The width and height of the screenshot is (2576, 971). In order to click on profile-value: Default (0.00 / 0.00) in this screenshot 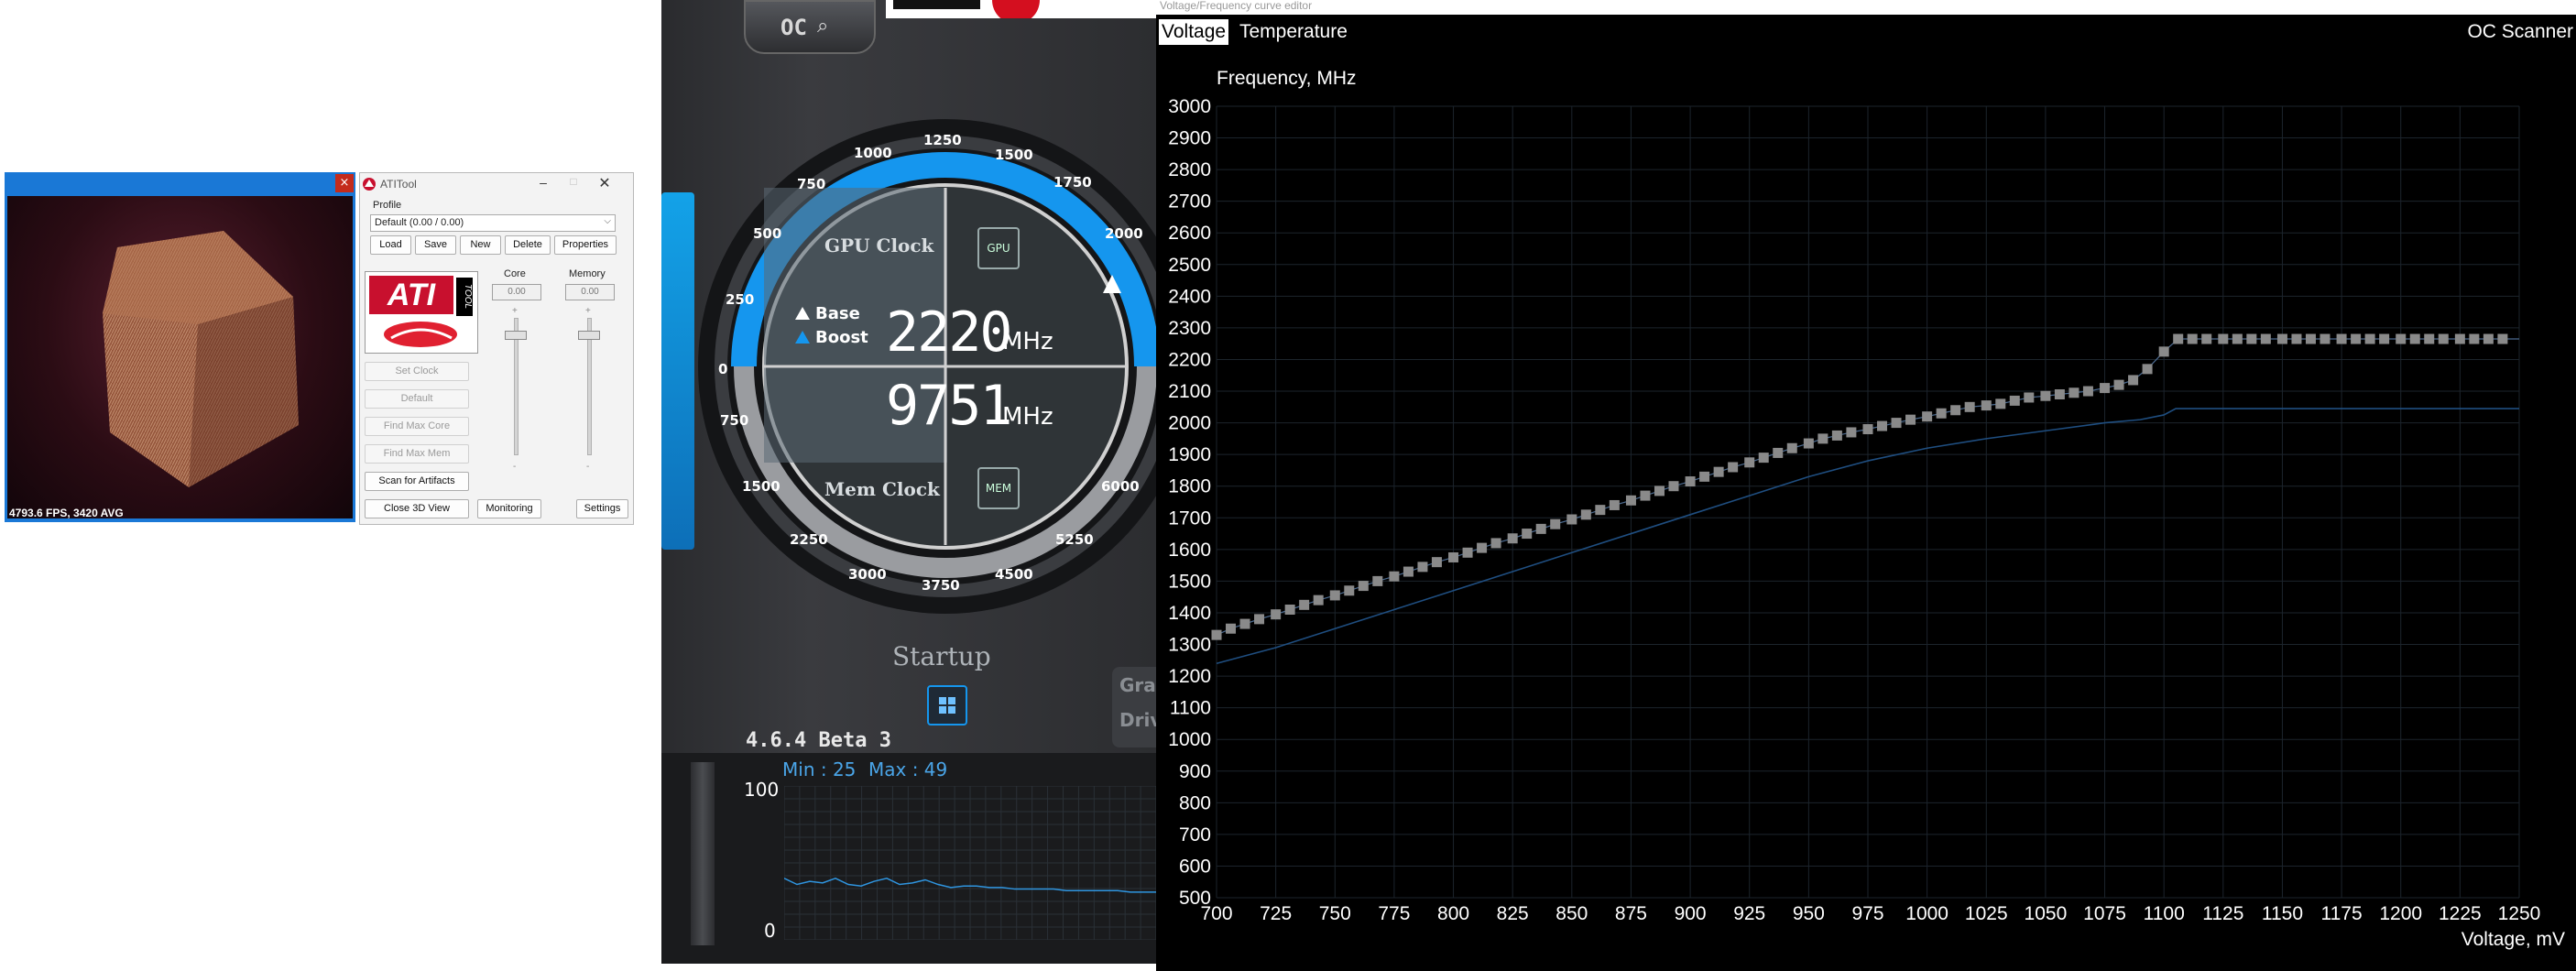, I will do `click(420, 222)`.